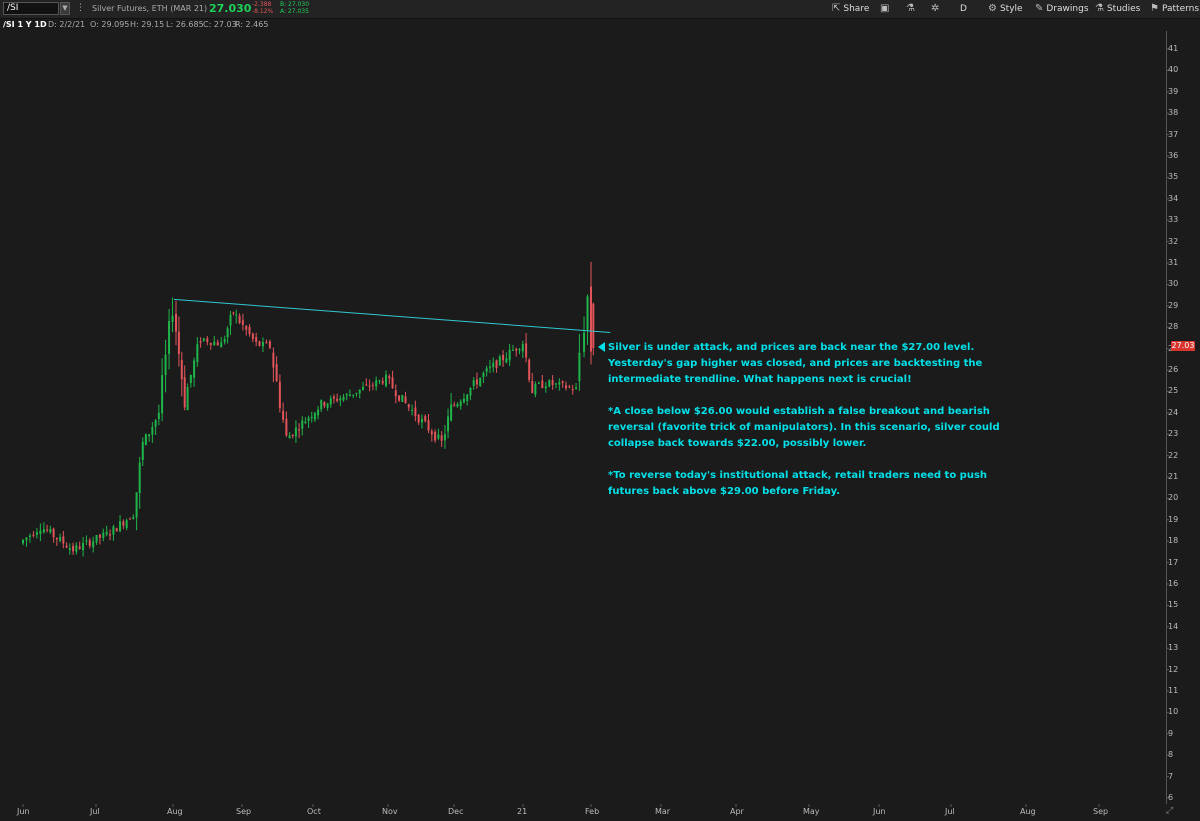 The height and width of the screenshot is (821, 1200). What do you see at coordinates (1183, 813) in the screenshot?
I see `zoom-handle-icon: ⤢` at bounding box center [1183, 813].